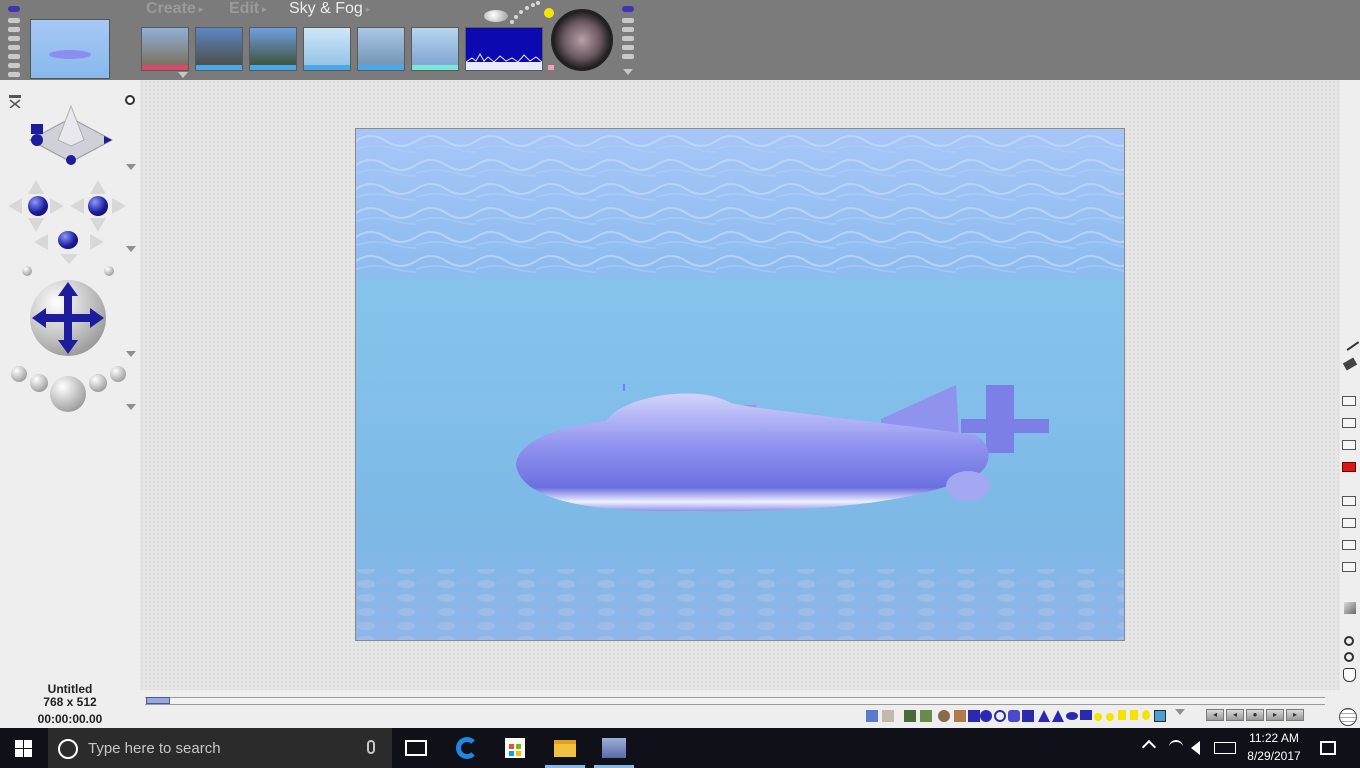  Describe the element at coordinates (1274, 756) in the screenshot. I see `clock-date: 8/29/2017` at that location.